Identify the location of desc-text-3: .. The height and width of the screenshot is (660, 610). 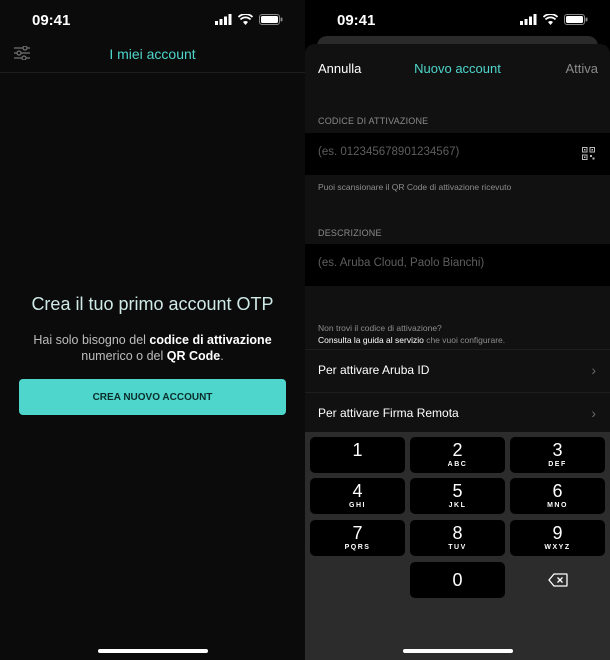
(222, 356).